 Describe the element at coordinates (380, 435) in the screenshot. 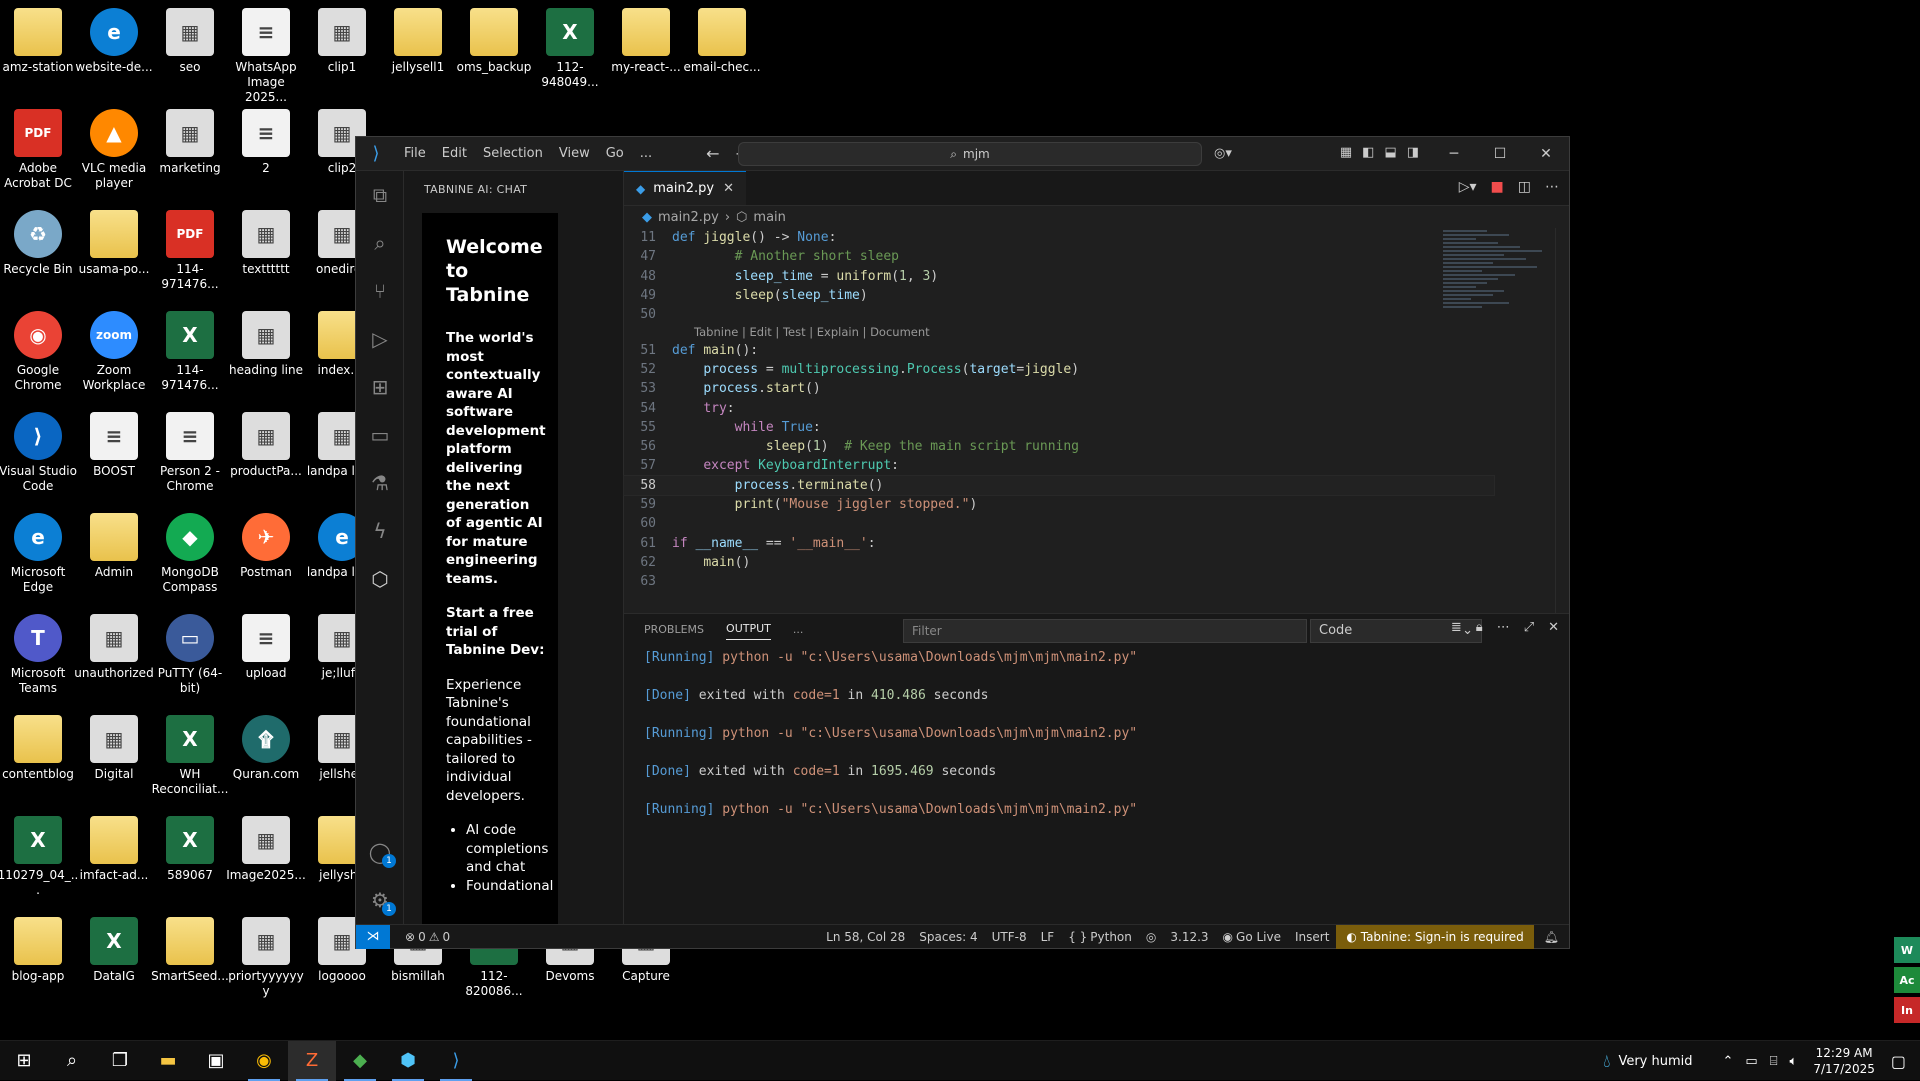

I see `remote-explorer-icon: ▭` at that location.